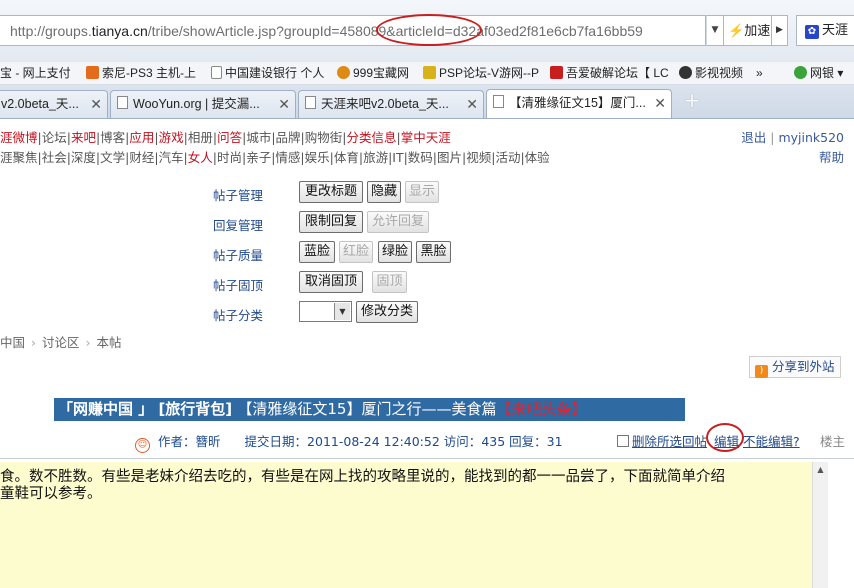 The height and width of the screenshot is (588, 854). What do you see at coordinates (398, 222) in the screenshot?
I see `allow-replies-button: 允许回复` at bounding box center [398, 222].